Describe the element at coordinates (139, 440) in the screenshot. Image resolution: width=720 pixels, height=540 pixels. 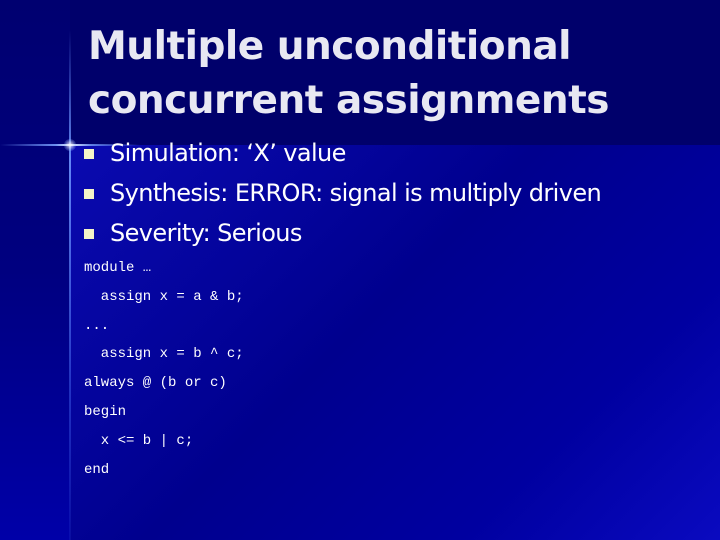
I see `code-line: x <= b | c;` at that location.